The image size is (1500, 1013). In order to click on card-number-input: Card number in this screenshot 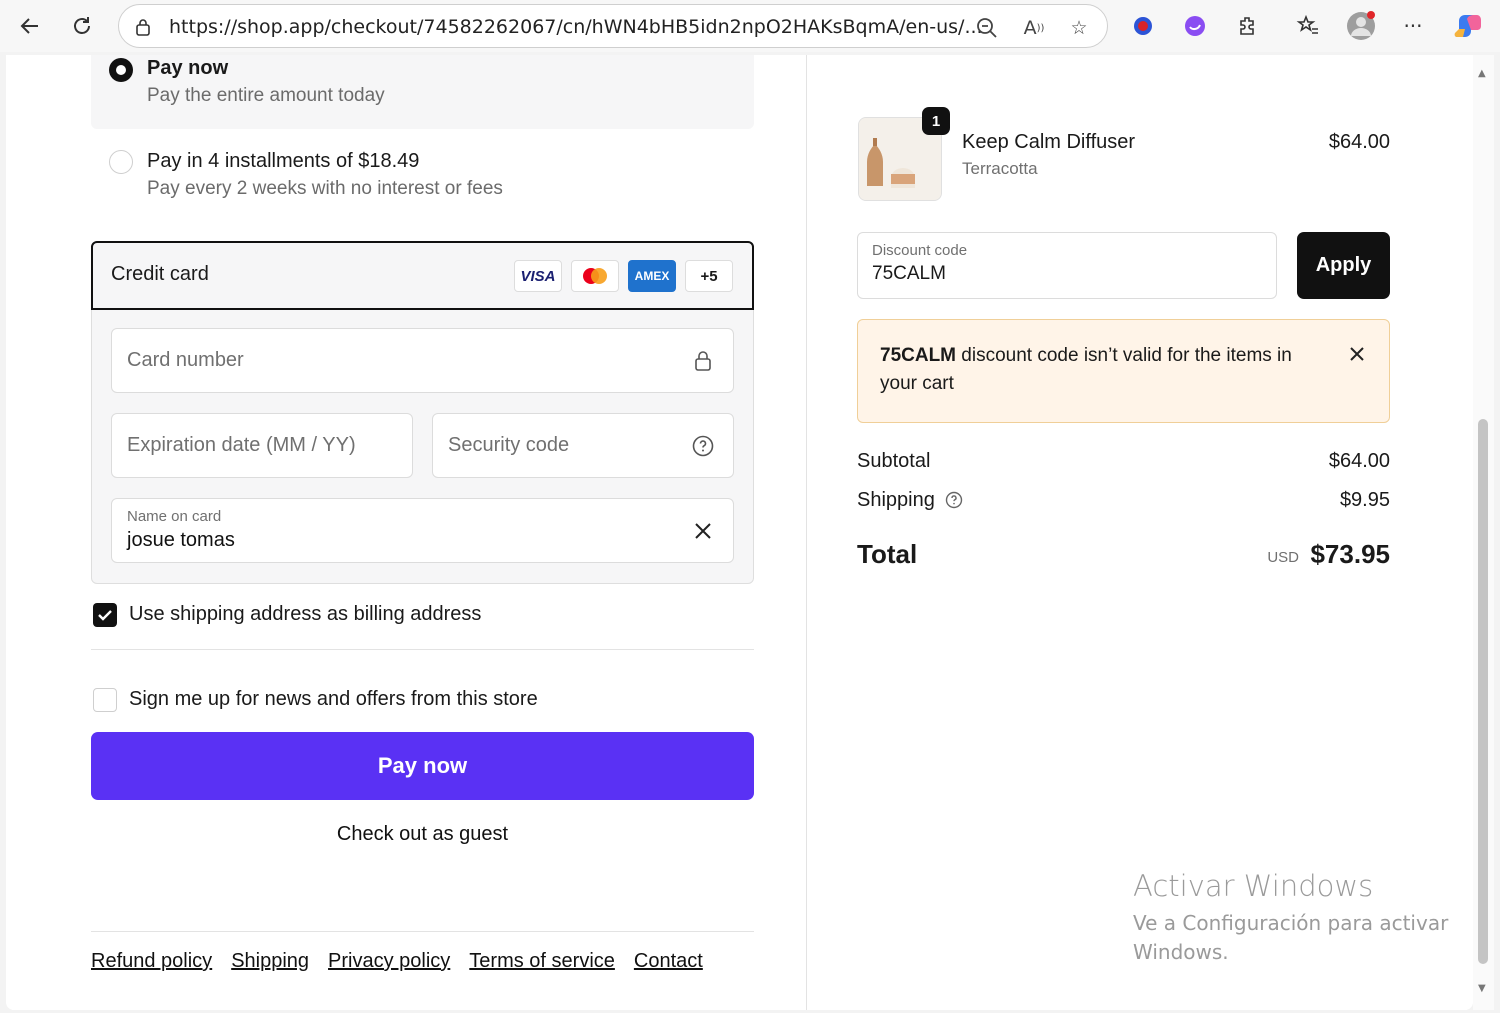, I will do `click(422, 360)`.